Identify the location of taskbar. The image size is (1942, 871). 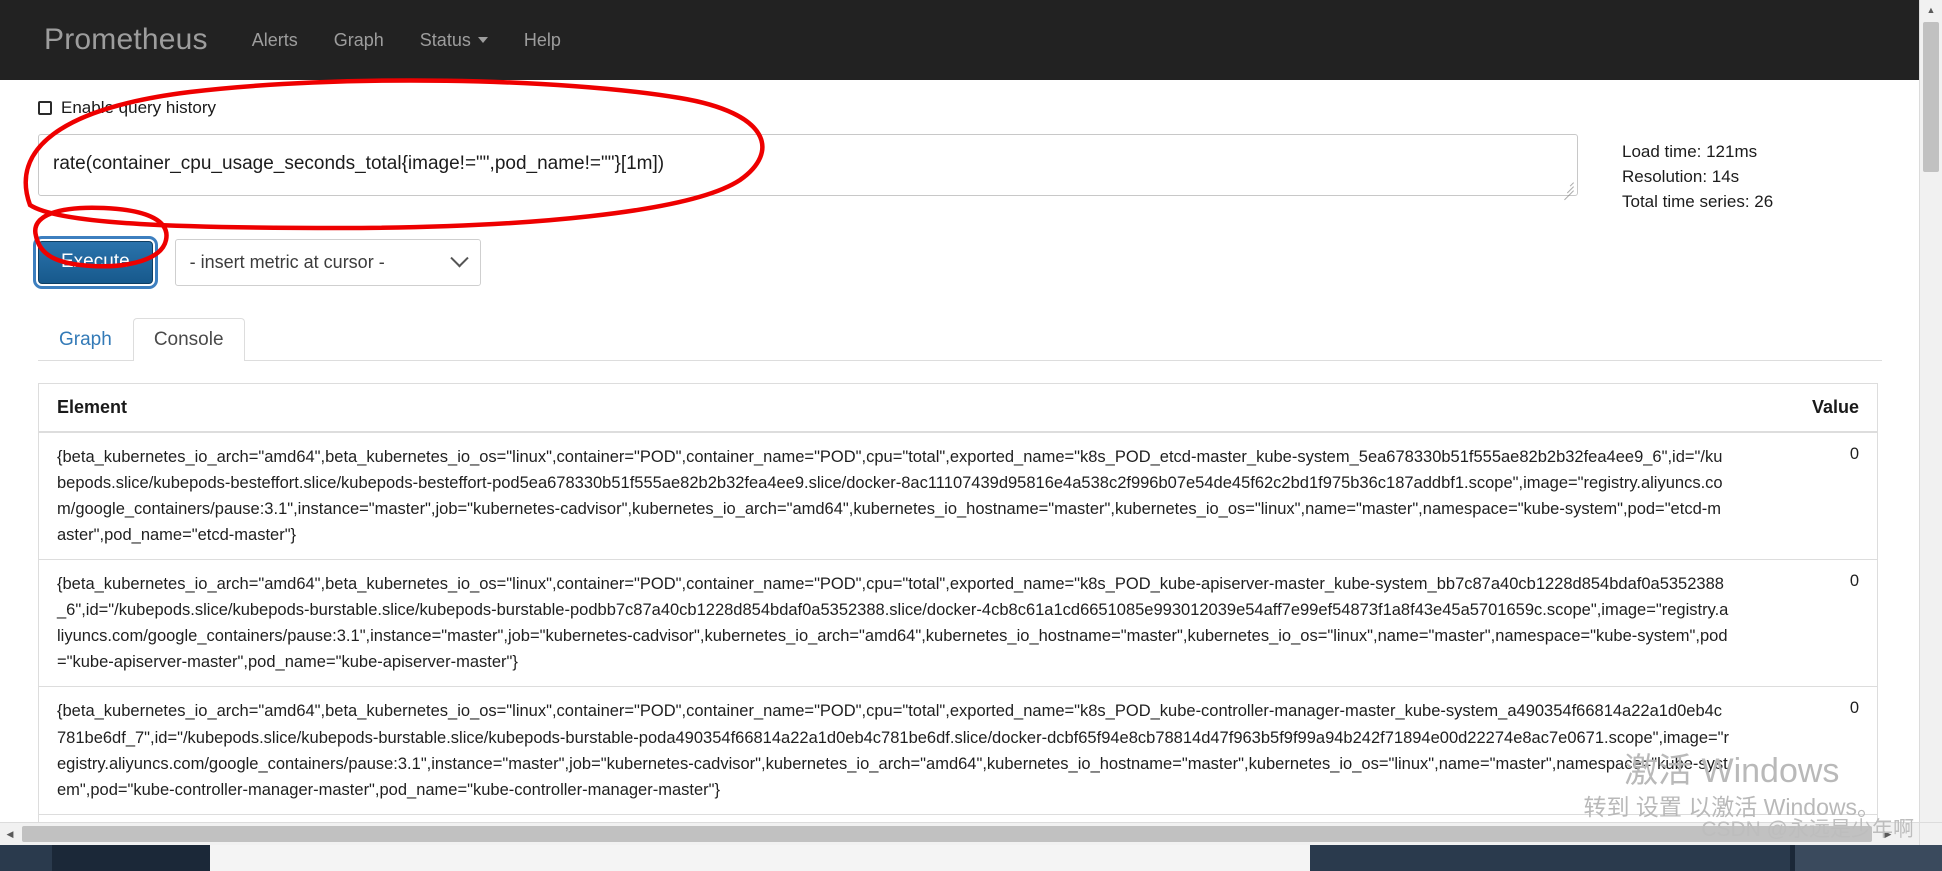
(971, 858).